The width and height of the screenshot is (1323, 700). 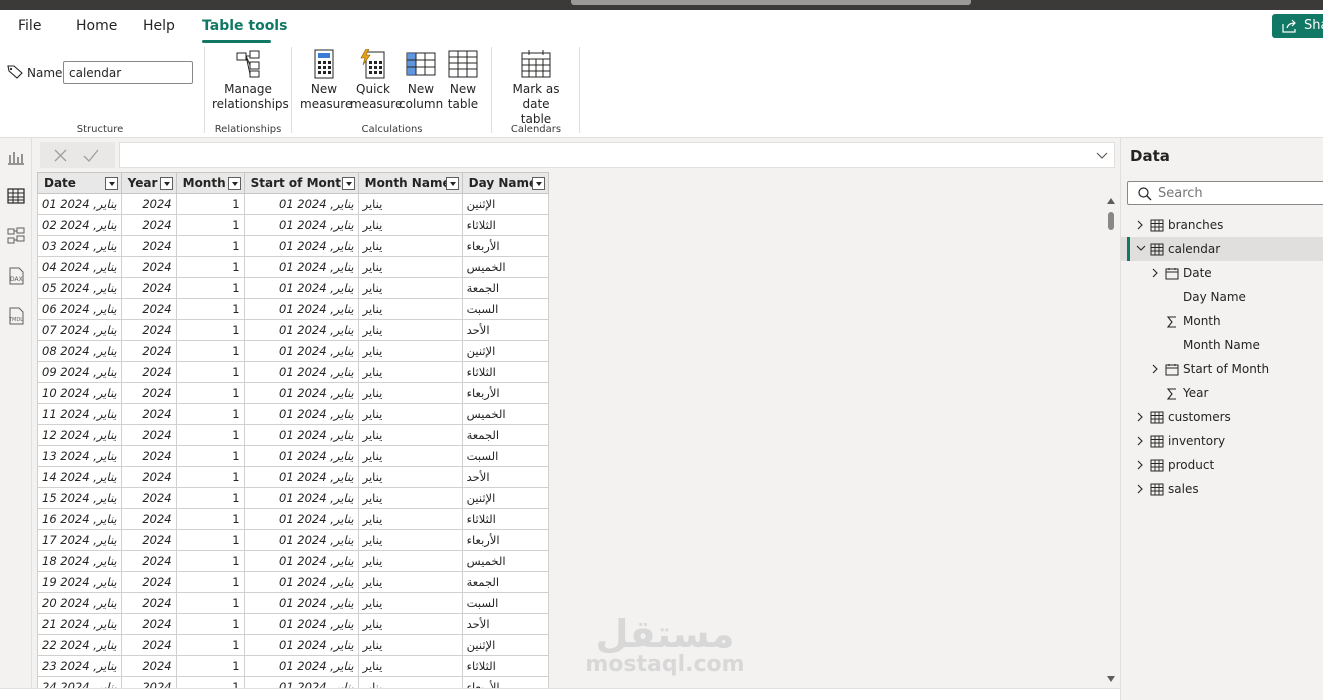 I want to click on tree-item-customers: customers, so click(x=1222, y=417).